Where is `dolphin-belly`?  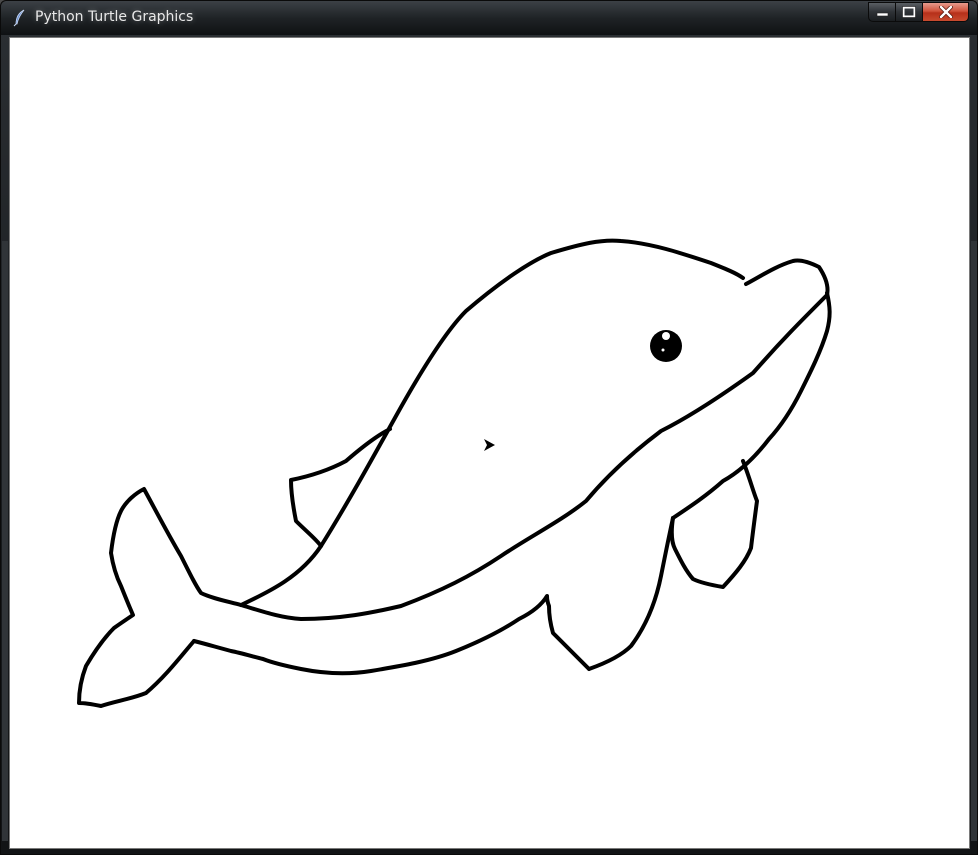
dolphin-belly is located at coordinates (631, 593).